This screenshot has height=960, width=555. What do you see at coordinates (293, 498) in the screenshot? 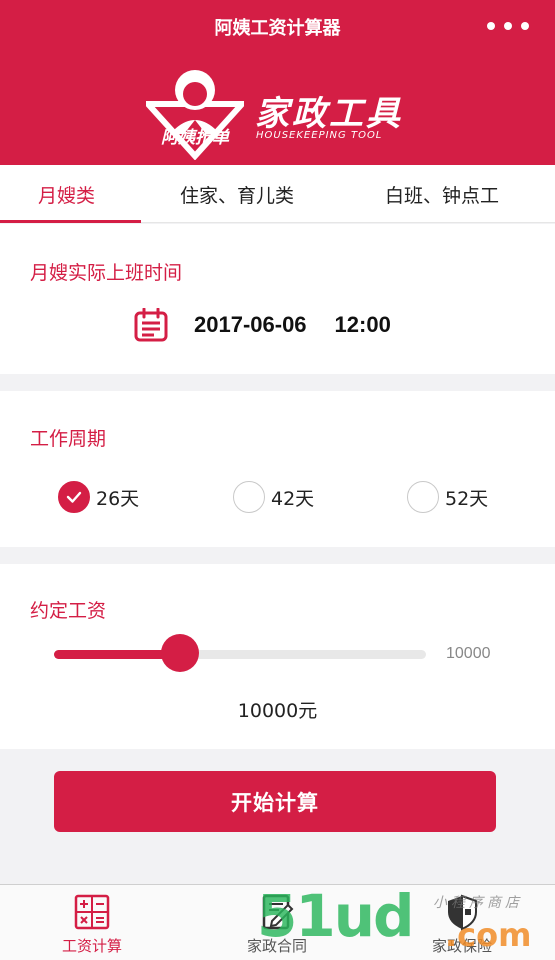
I see `period-option-label: 42天` at bounding box center [293, 498].